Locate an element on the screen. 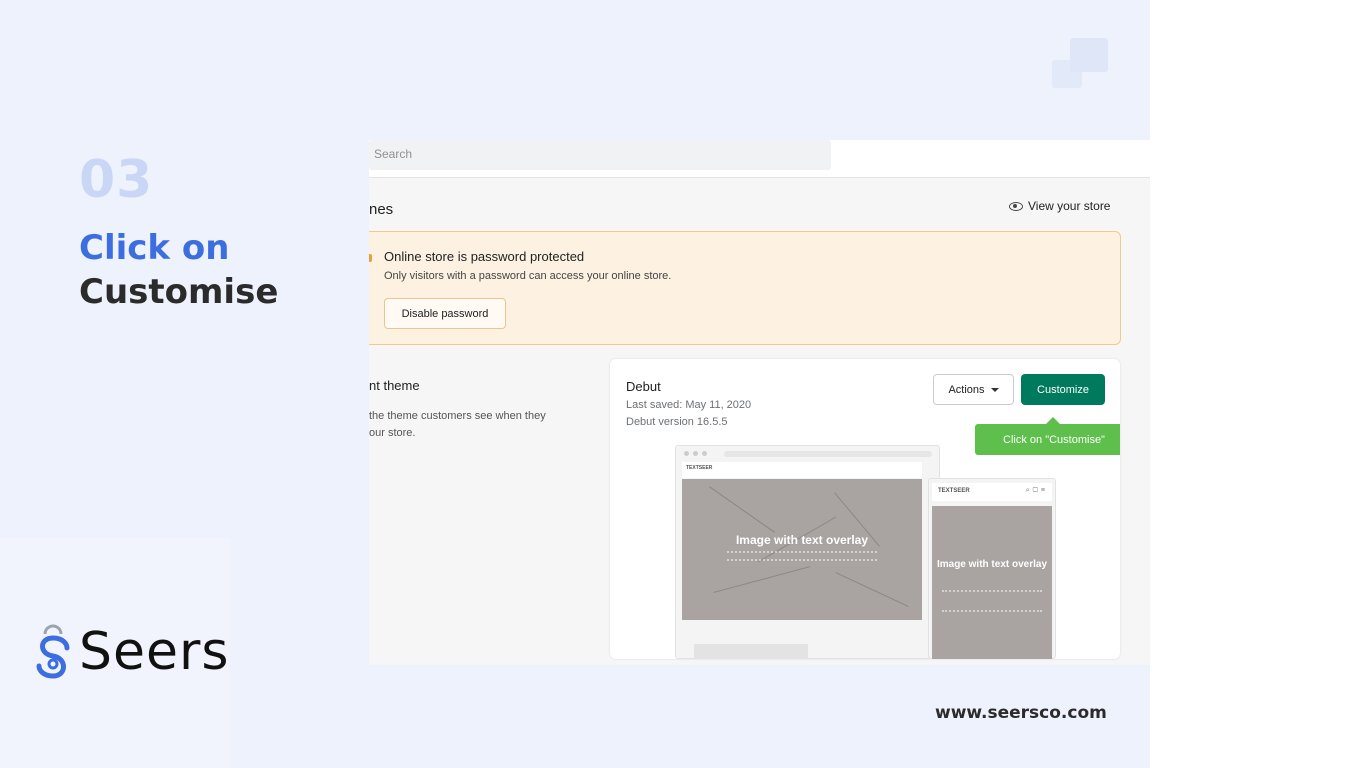 The width and height of the screenshot is (1366, 768). mobile-theme-preview: TEXTSEER ⌕▢≡ Image with text overlay is located at coordinates (992, 568).